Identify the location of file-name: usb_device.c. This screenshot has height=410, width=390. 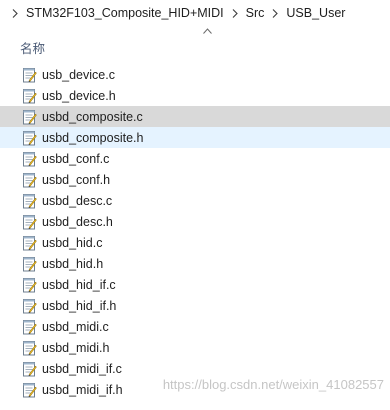
(78, 75).